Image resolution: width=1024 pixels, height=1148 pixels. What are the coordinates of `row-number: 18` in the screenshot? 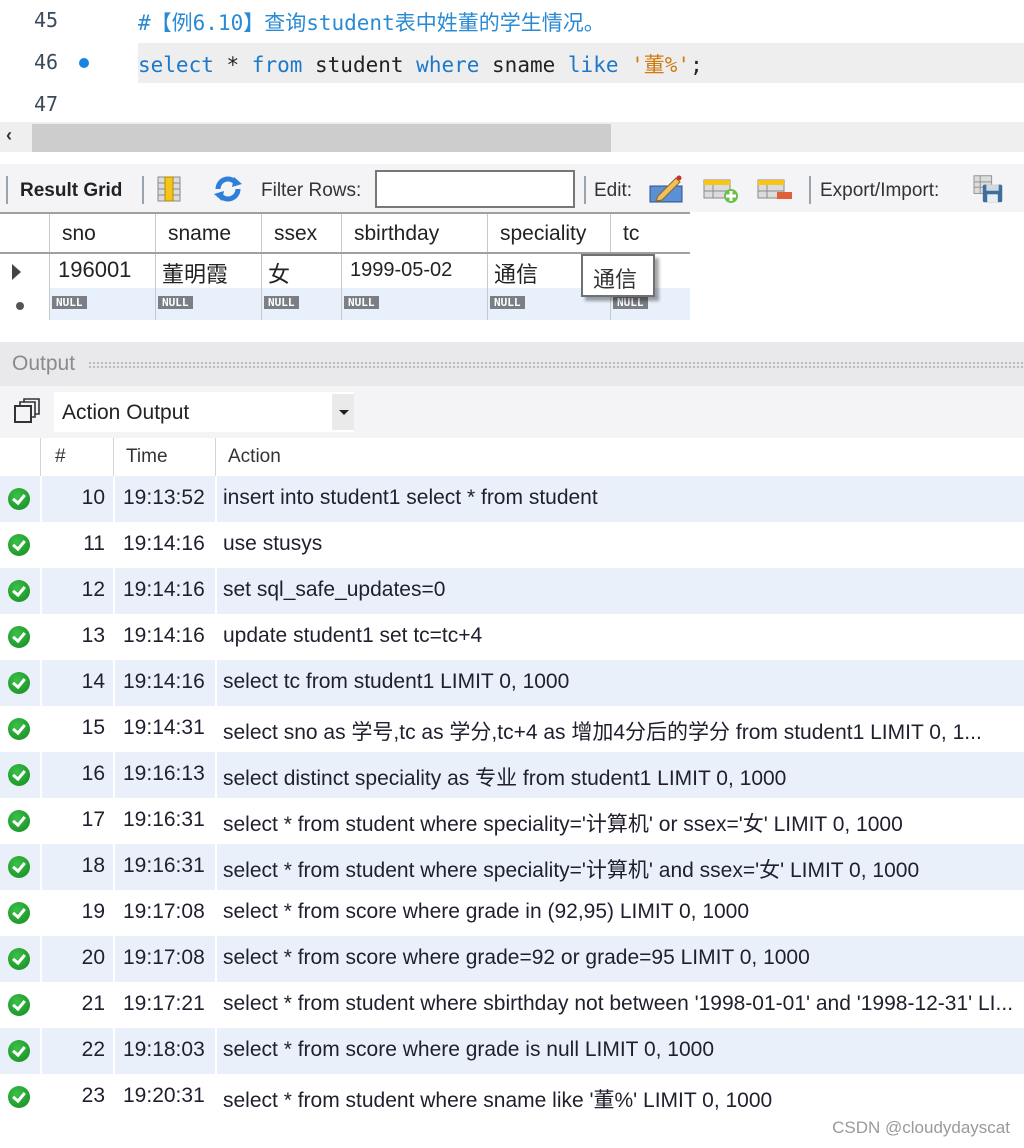 It's located at (76, 867).